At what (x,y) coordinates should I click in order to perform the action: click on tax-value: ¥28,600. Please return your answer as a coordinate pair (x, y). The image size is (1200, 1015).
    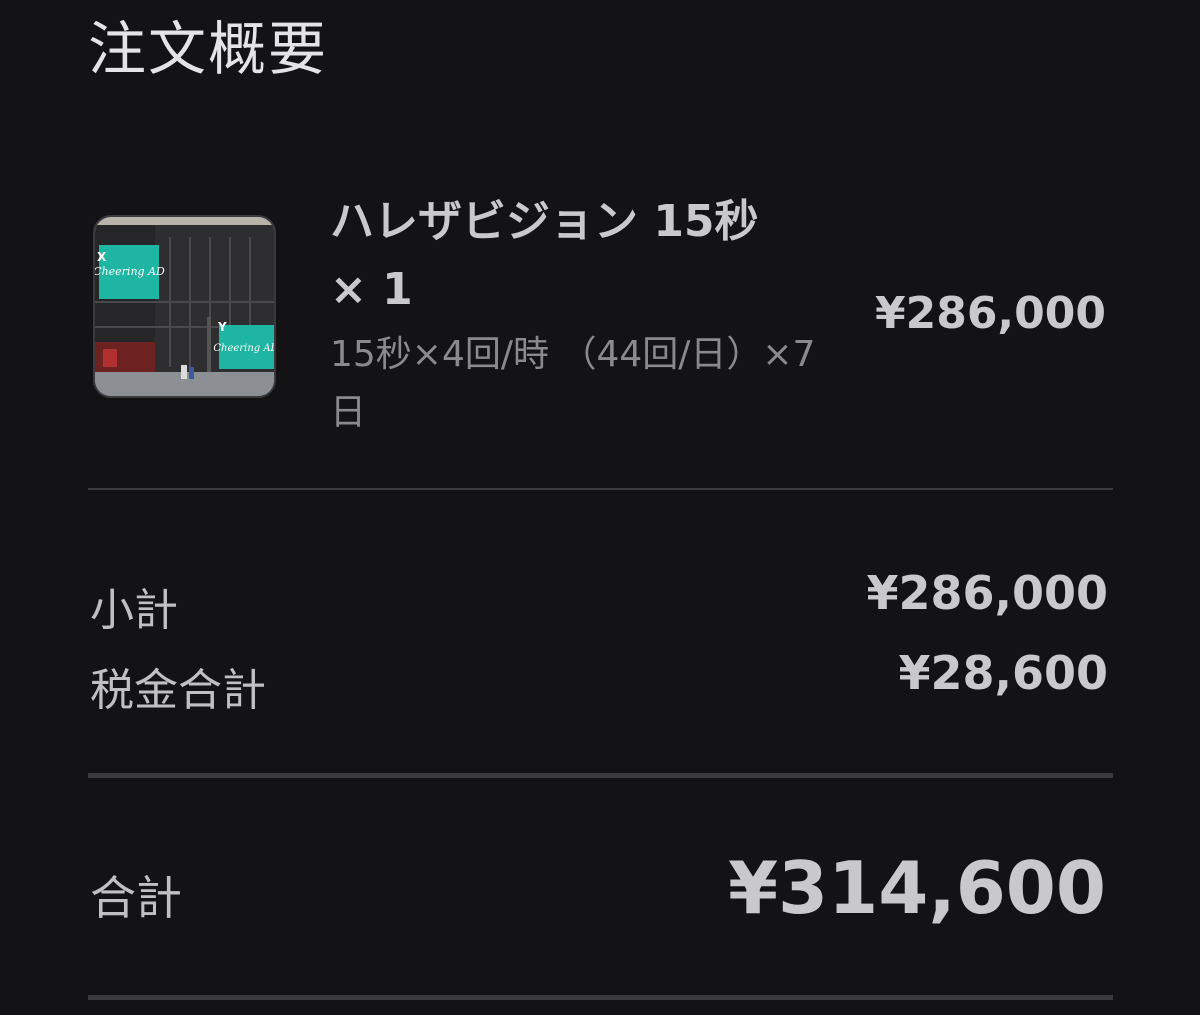
    Looking at the image, I should click on (1003, 673).